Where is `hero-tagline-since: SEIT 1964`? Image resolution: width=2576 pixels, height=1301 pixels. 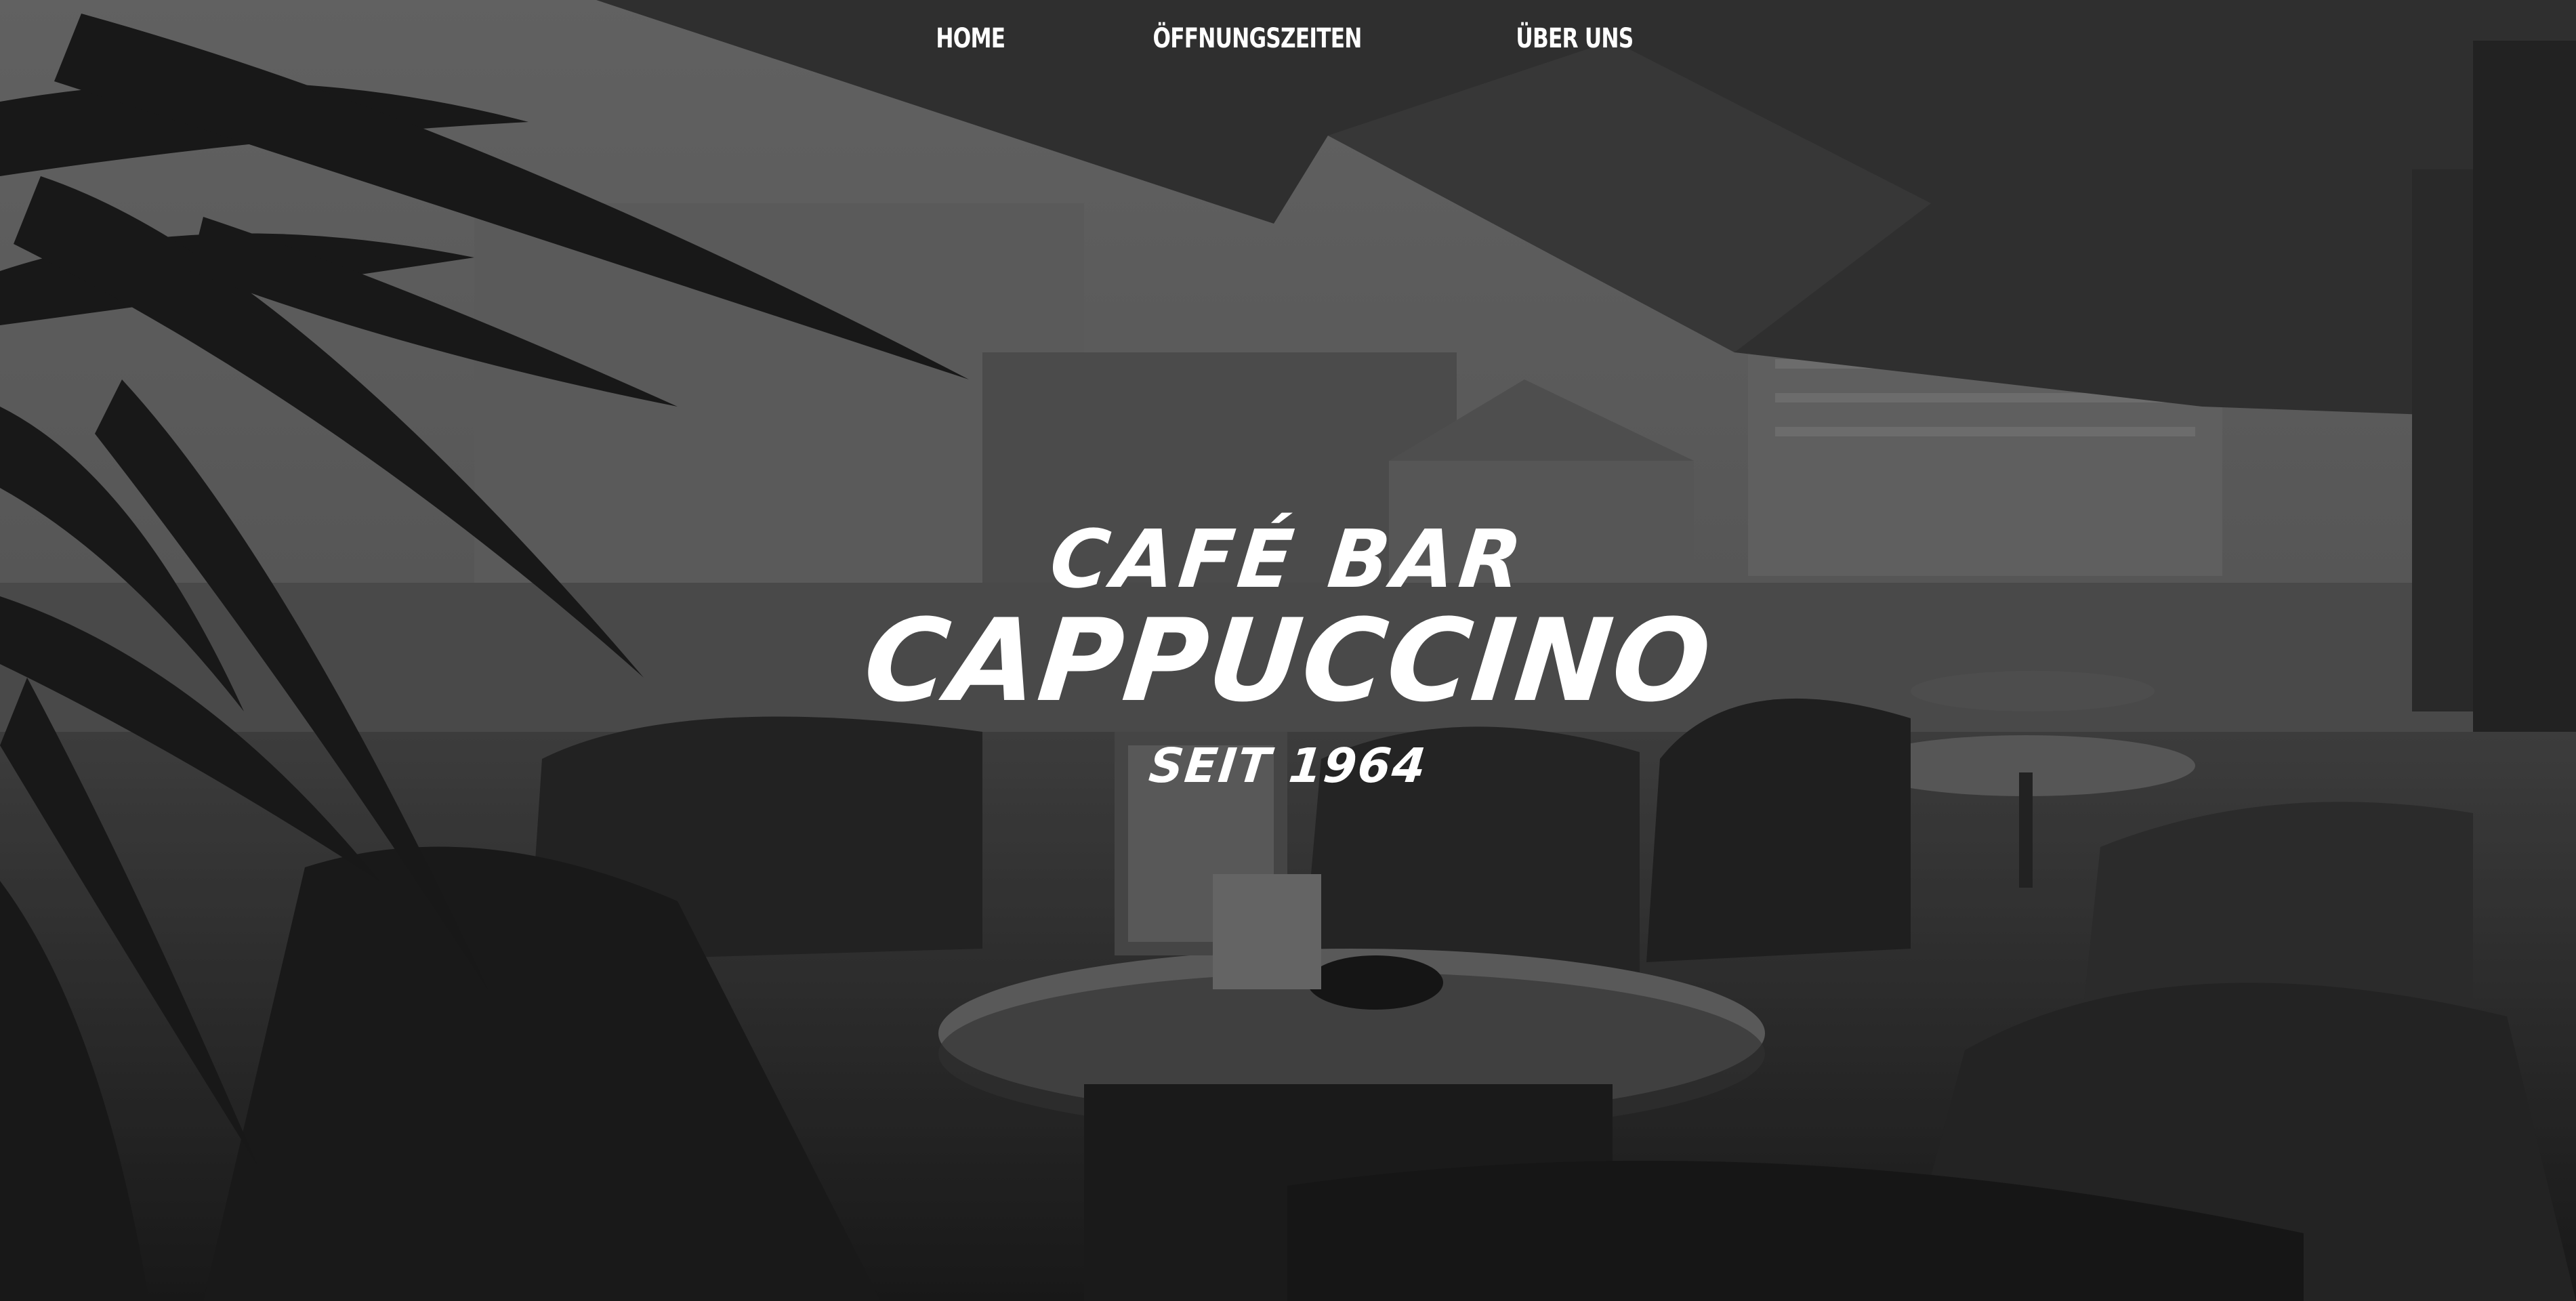
hero-tagline-since: SEIT 1964 is located at coordinates (1288, 765).